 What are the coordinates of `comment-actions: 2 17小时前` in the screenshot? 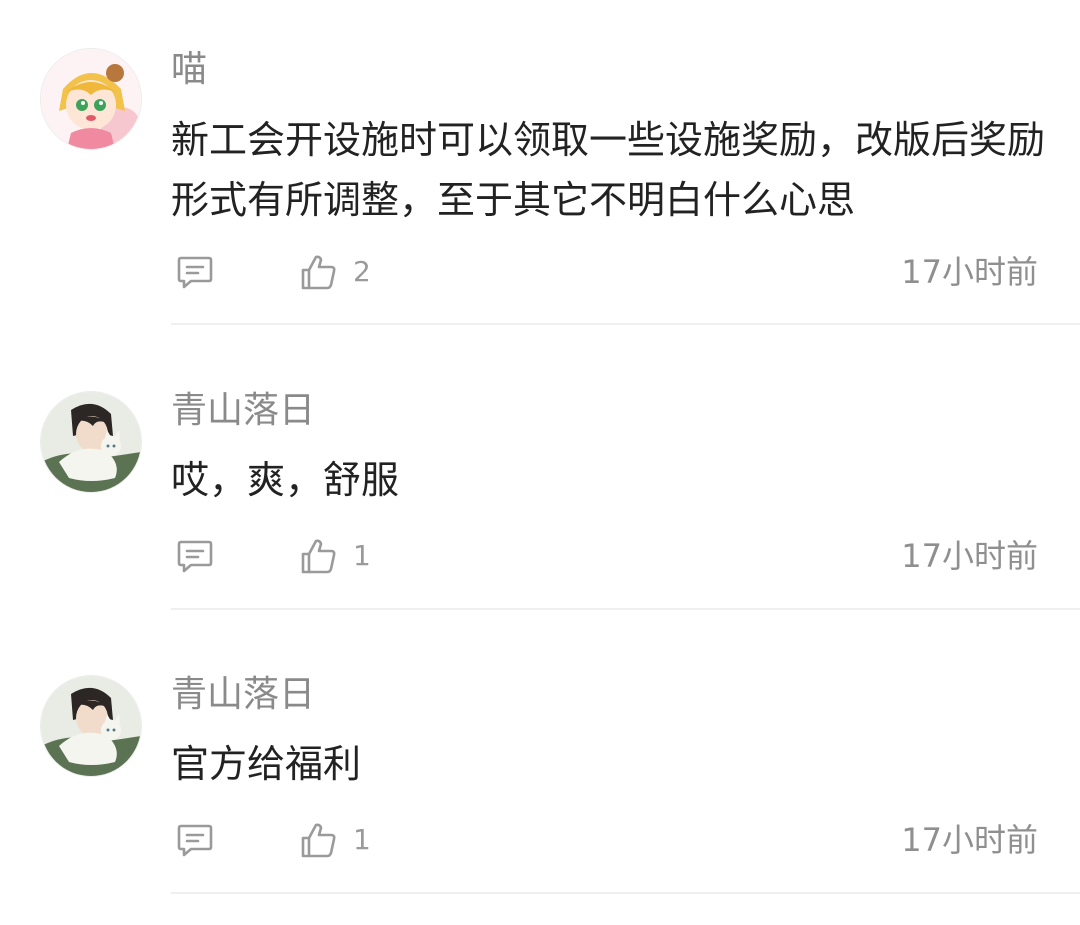 It's located at (604, 272).